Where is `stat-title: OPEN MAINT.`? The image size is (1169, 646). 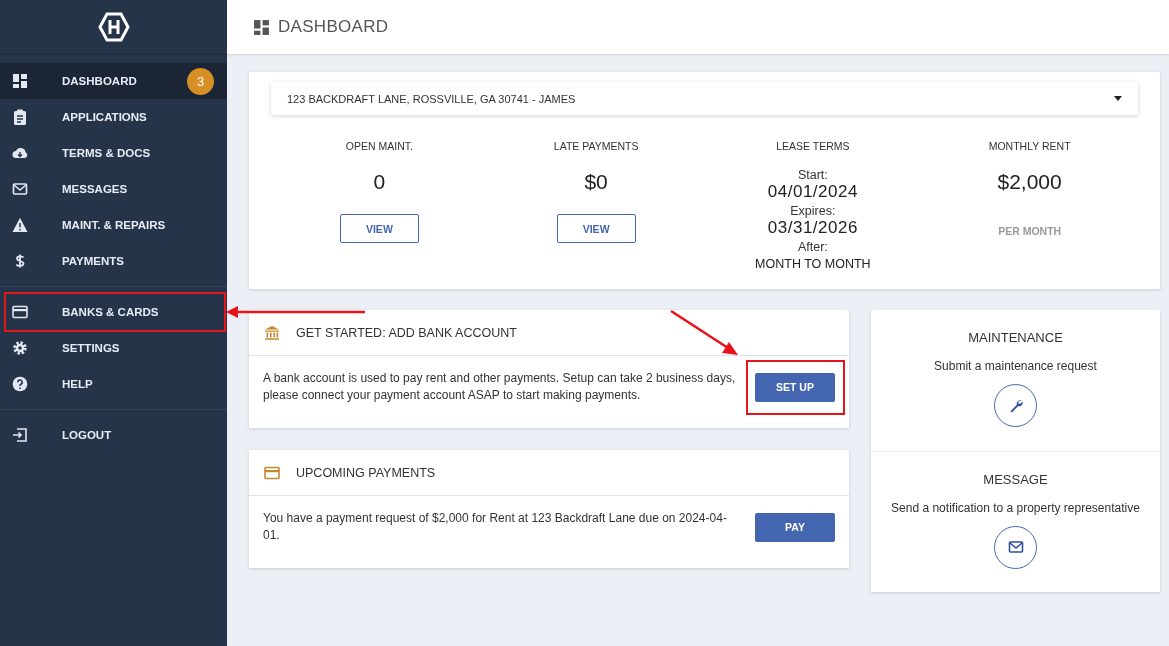 stat-title: OPEN MAINT. is located at coordinates (379, 146).